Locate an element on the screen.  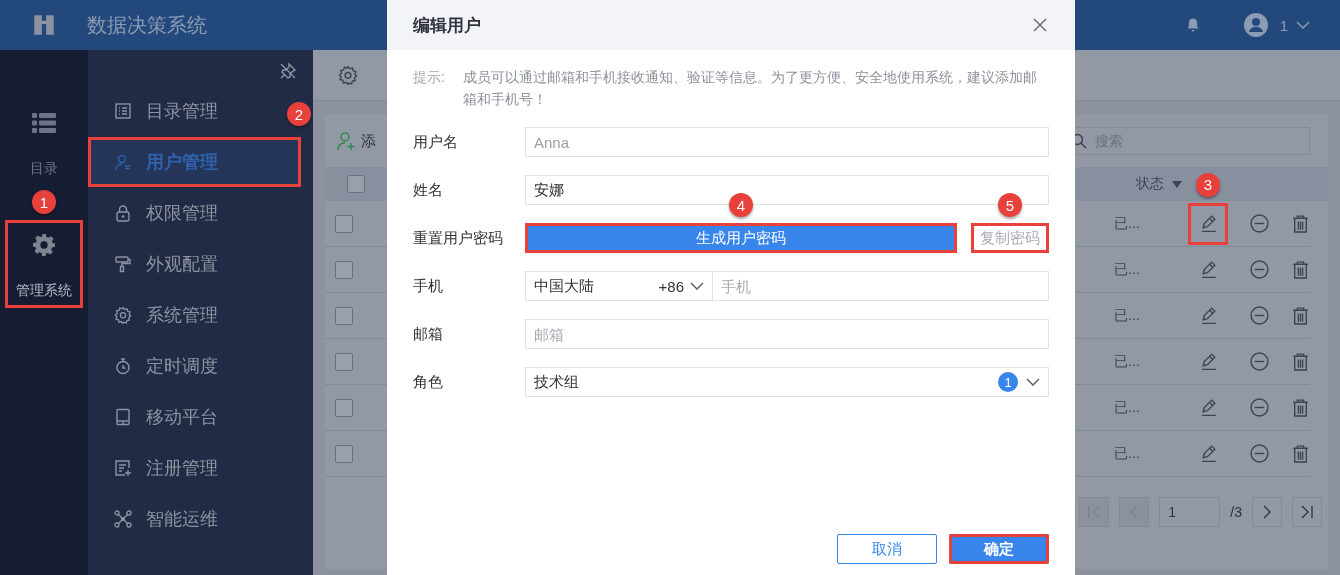
stopwatch-icon is located at coordinates (123, 366).